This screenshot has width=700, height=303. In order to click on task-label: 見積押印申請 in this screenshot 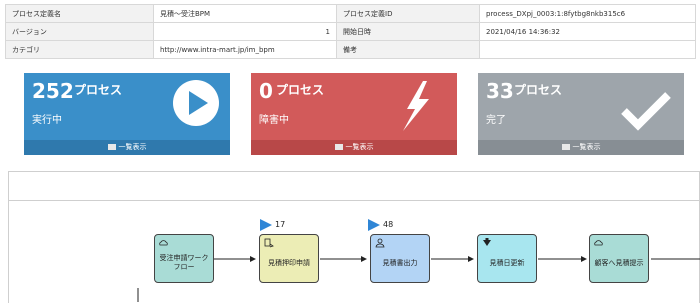, I will do `click(289, 262)`.